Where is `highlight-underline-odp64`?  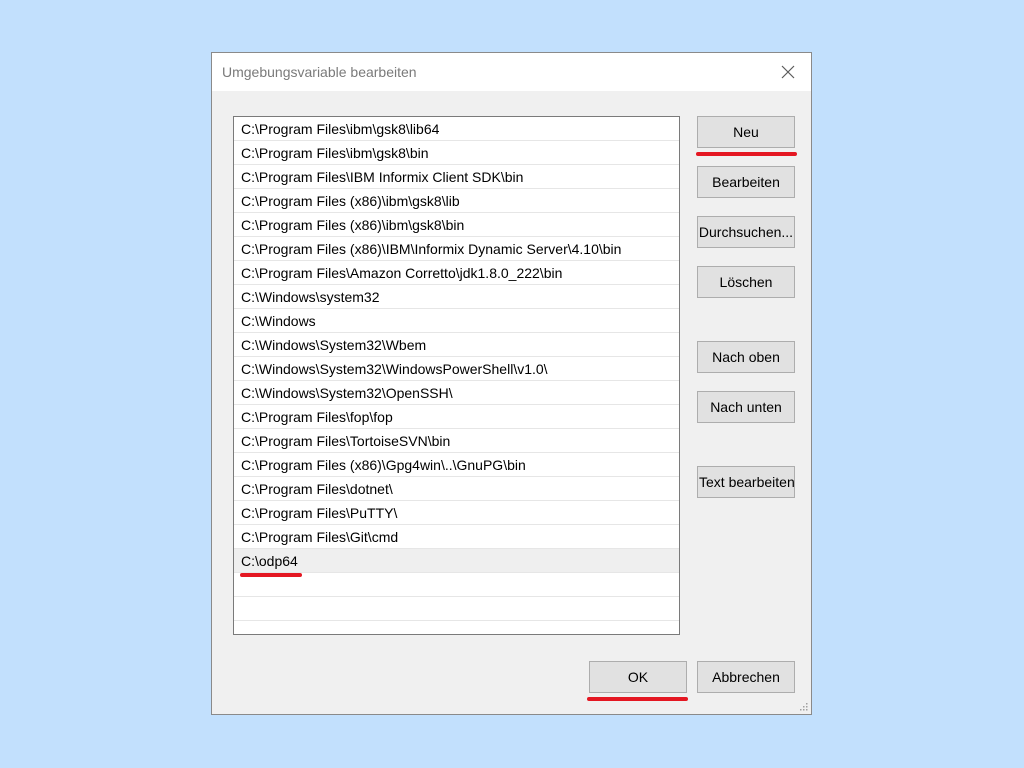 highlight-underline-odp64 is located at coordinates (271, 575).